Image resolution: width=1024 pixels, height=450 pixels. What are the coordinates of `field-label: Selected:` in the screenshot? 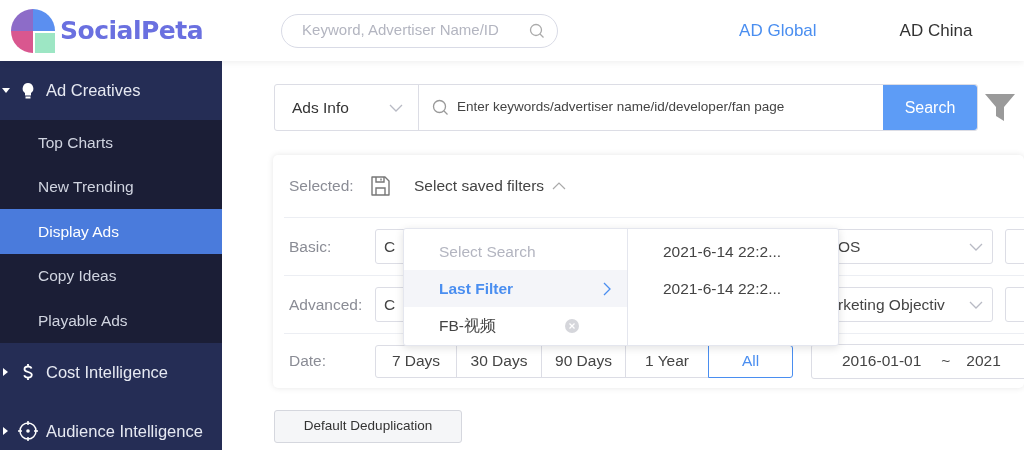 It's located at (321, 186).